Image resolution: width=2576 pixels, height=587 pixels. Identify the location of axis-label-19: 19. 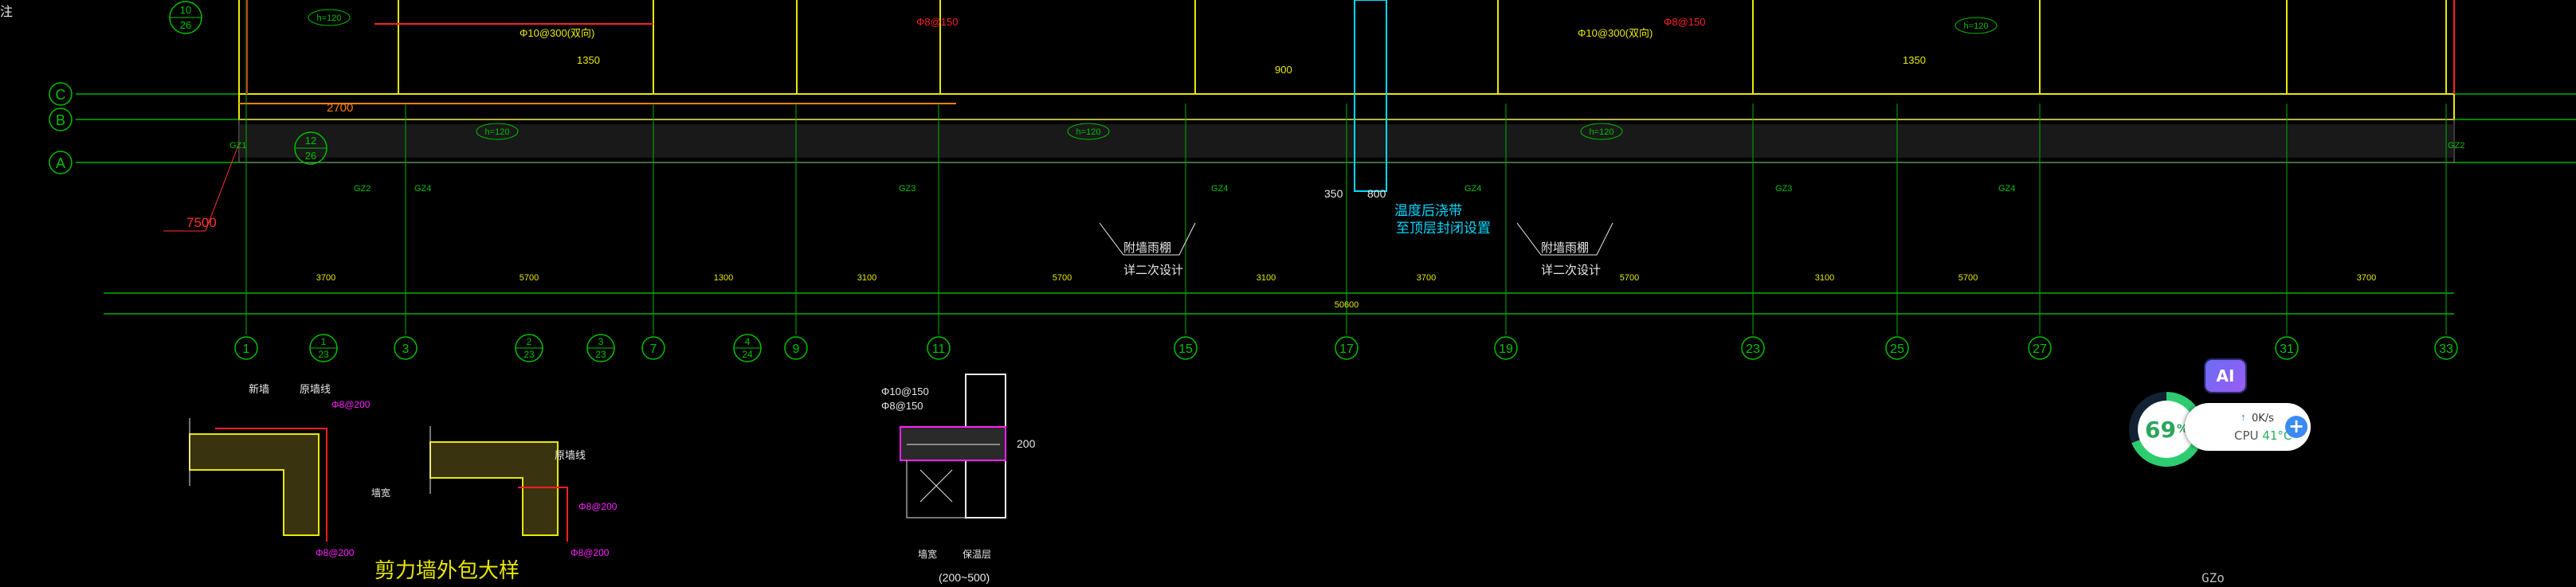
(1506, 349).